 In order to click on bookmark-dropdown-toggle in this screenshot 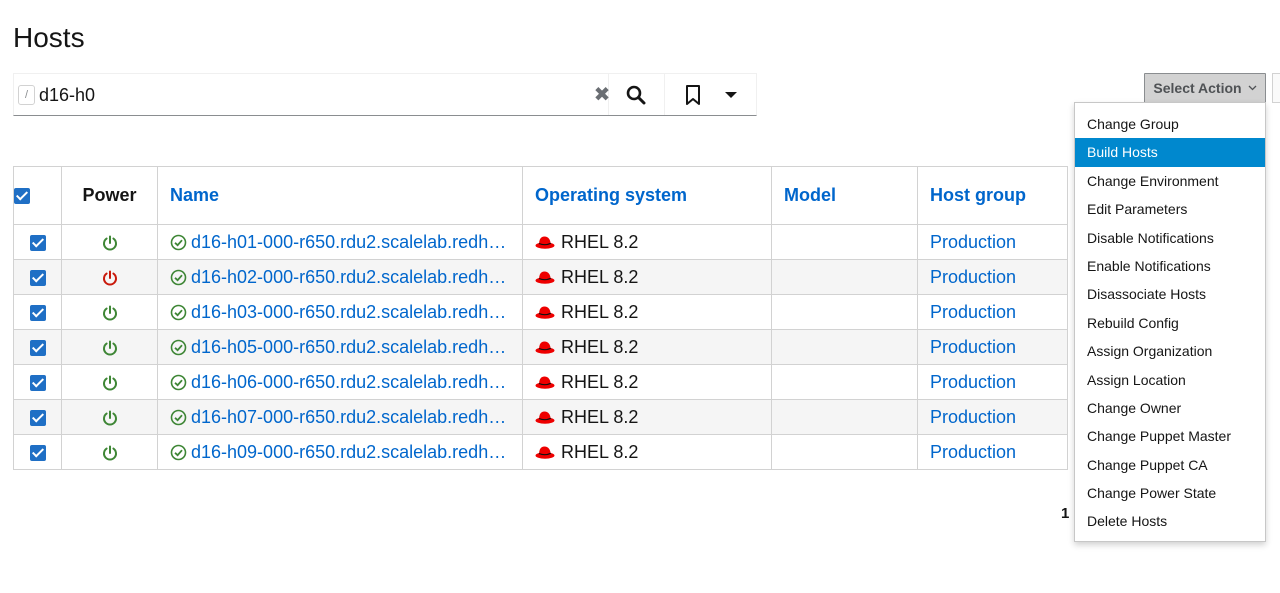, I will do `click(738, 94)`.